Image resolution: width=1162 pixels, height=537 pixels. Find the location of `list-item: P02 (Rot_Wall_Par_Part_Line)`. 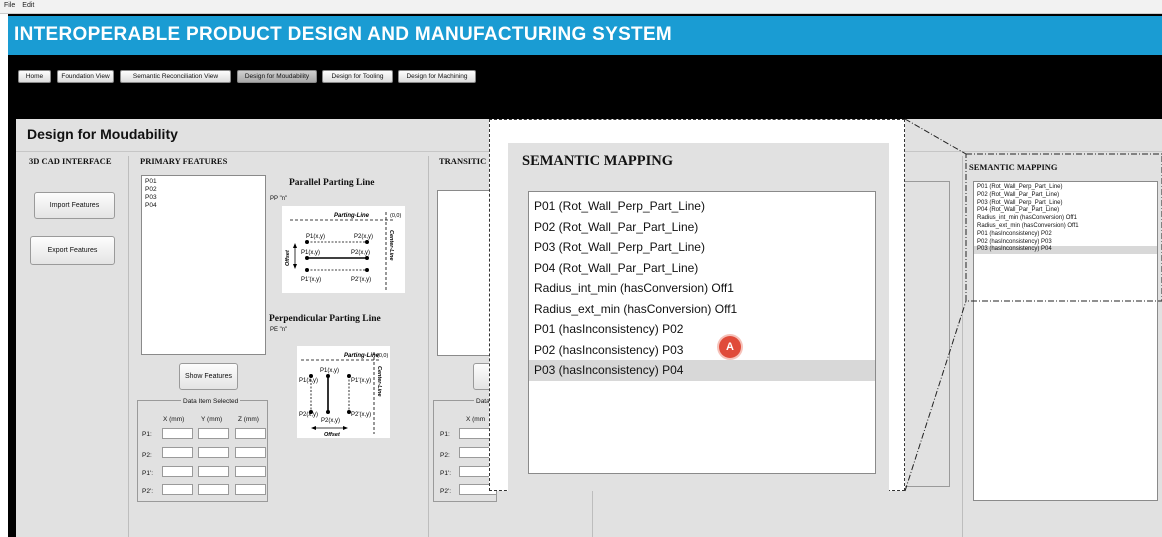

list-item: P02 (Rot_Wall_Par_Part_Line) is located at coordinates (702, 227).